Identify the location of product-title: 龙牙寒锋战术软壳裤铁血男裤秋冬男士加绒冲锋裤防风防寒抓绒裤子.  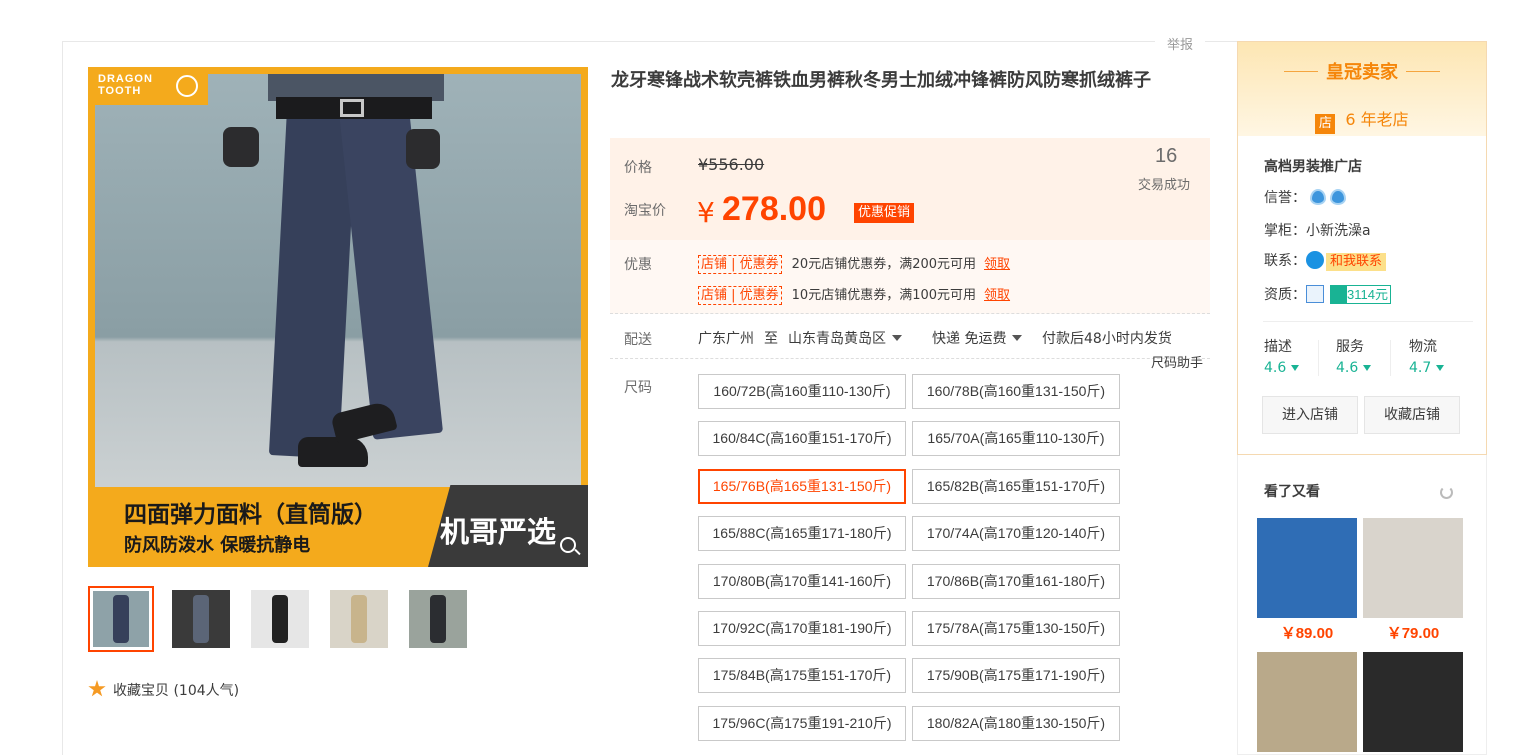
(881, 80).